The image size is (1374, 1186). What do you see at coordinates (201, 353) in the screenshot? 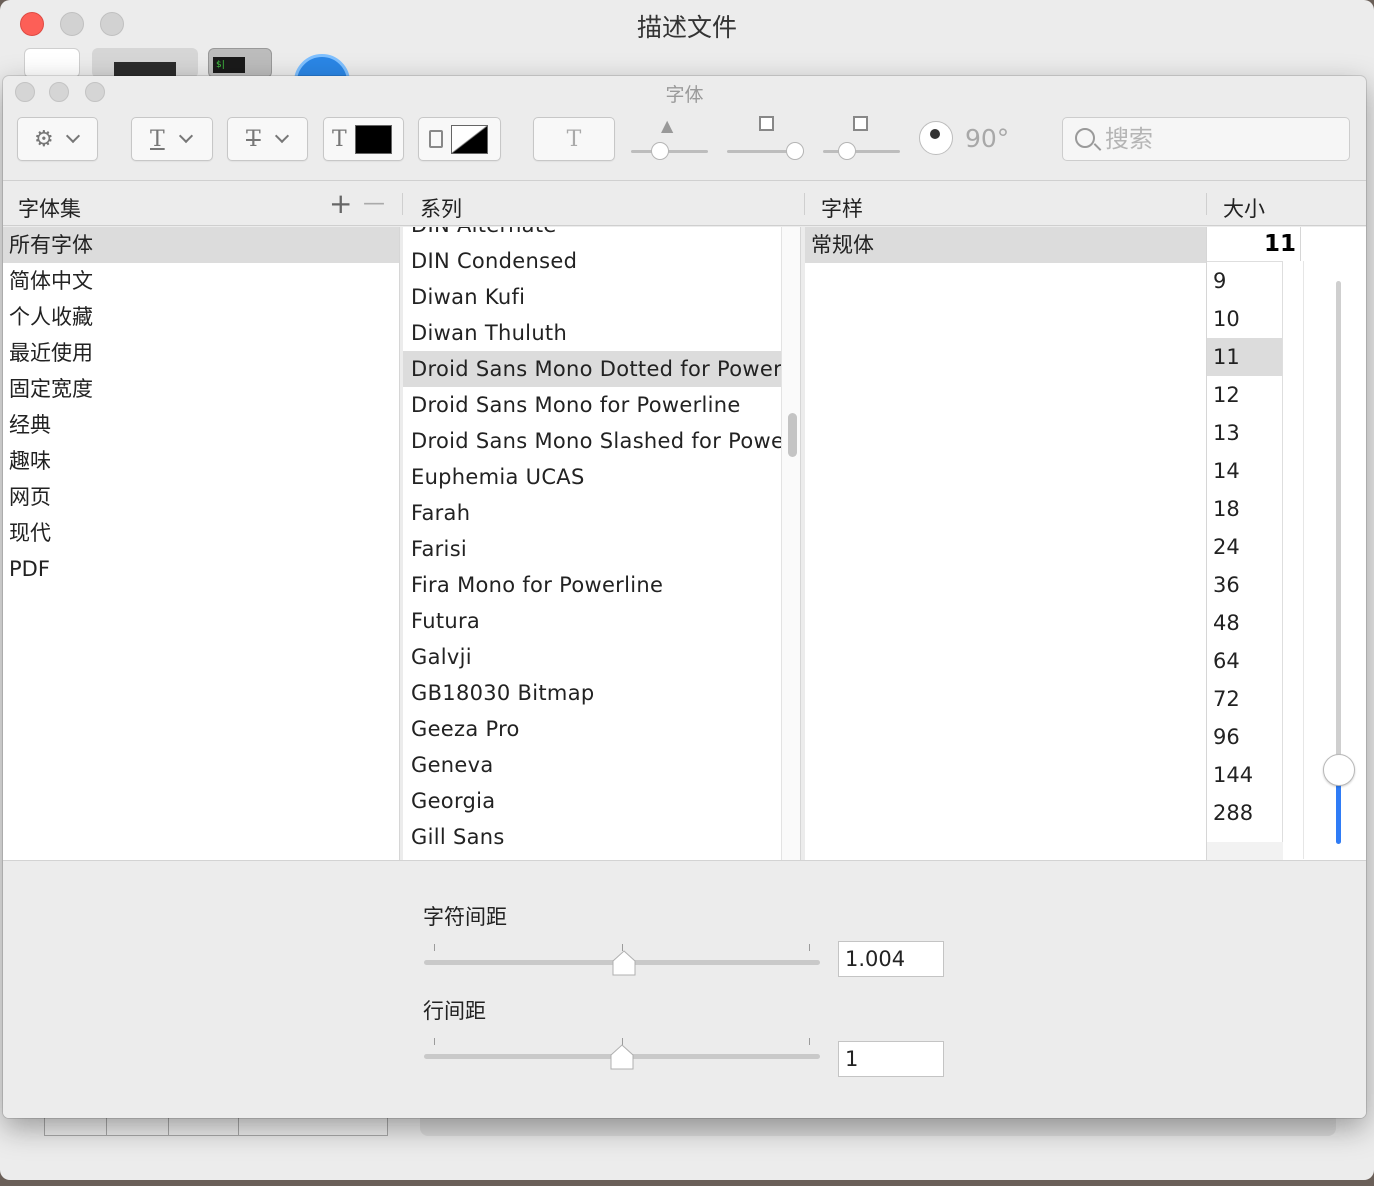
I see `collection-item: 最近使用` at bounding box center [201, 353].